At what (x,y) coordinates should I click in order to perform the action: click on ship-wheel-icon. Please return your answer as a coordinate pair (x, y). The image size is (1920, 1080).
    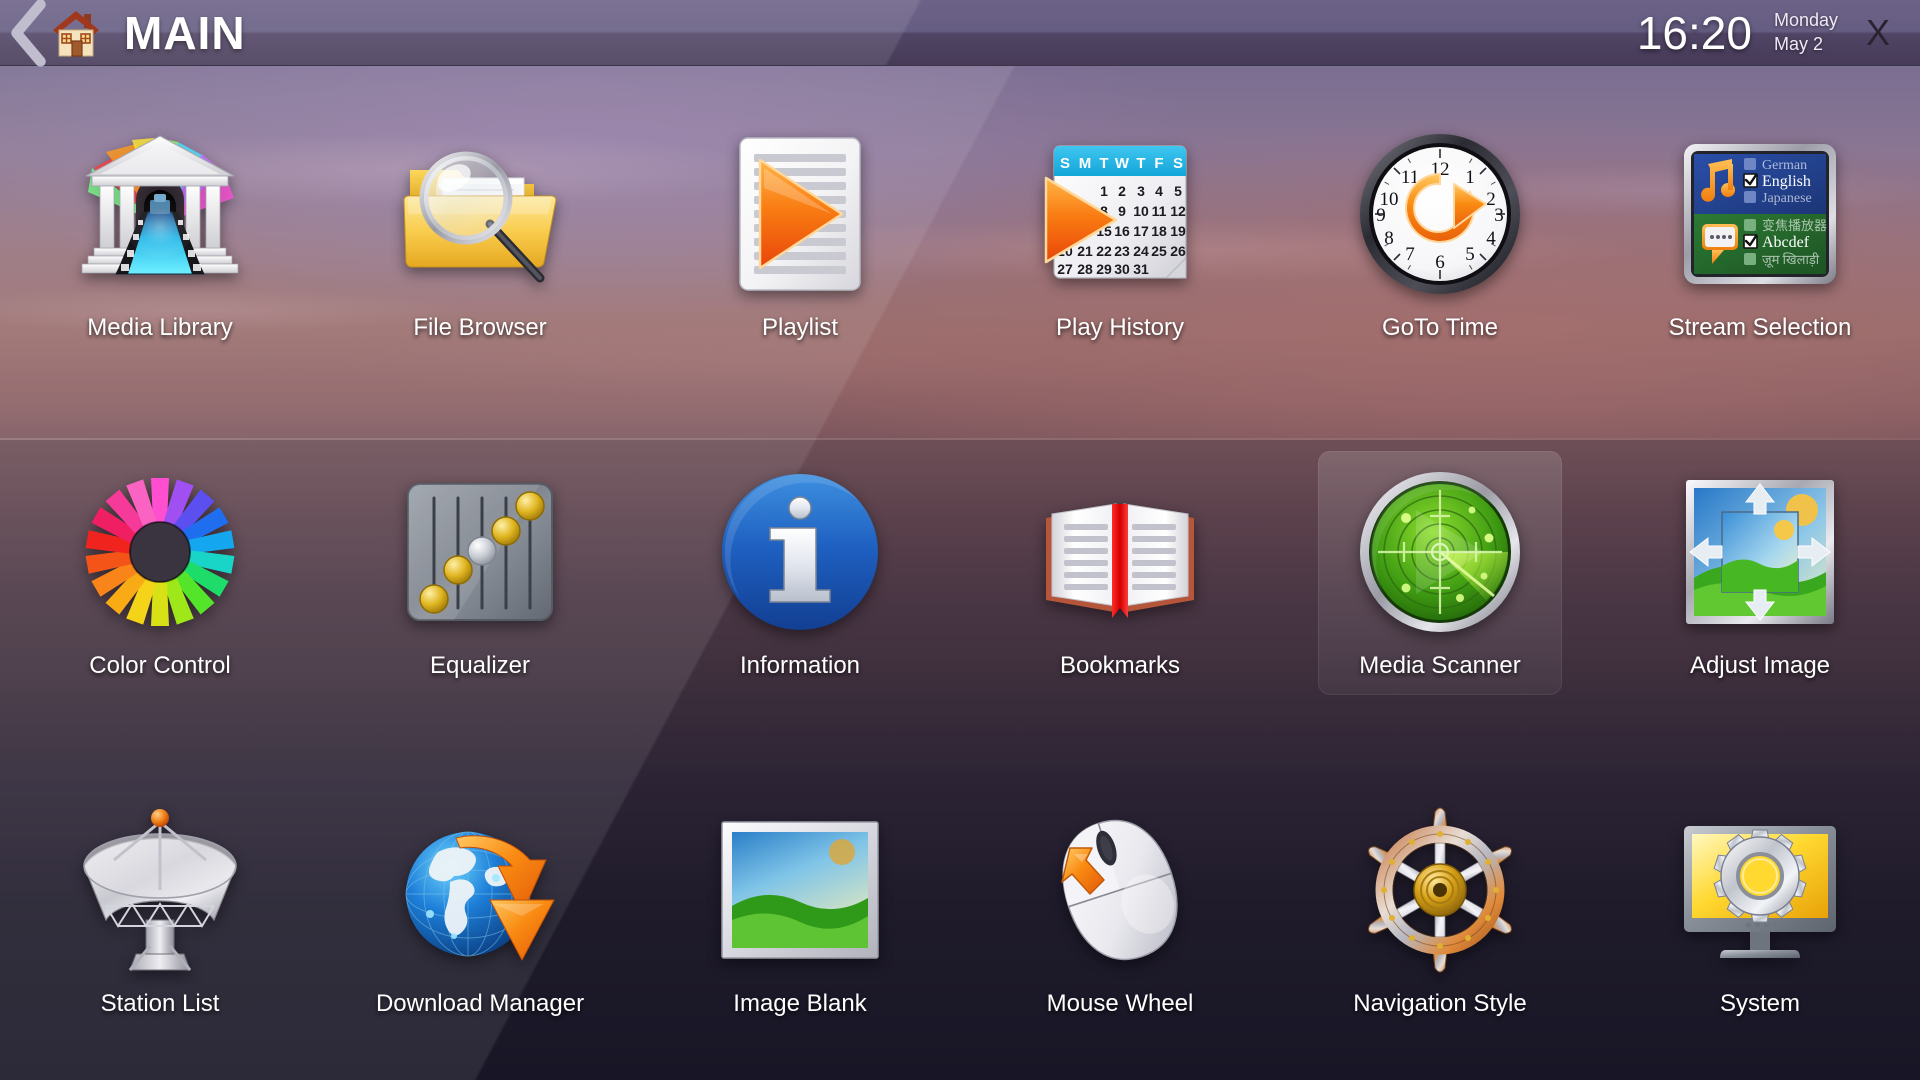
    Looking at the image, I should click on (1440, 890).